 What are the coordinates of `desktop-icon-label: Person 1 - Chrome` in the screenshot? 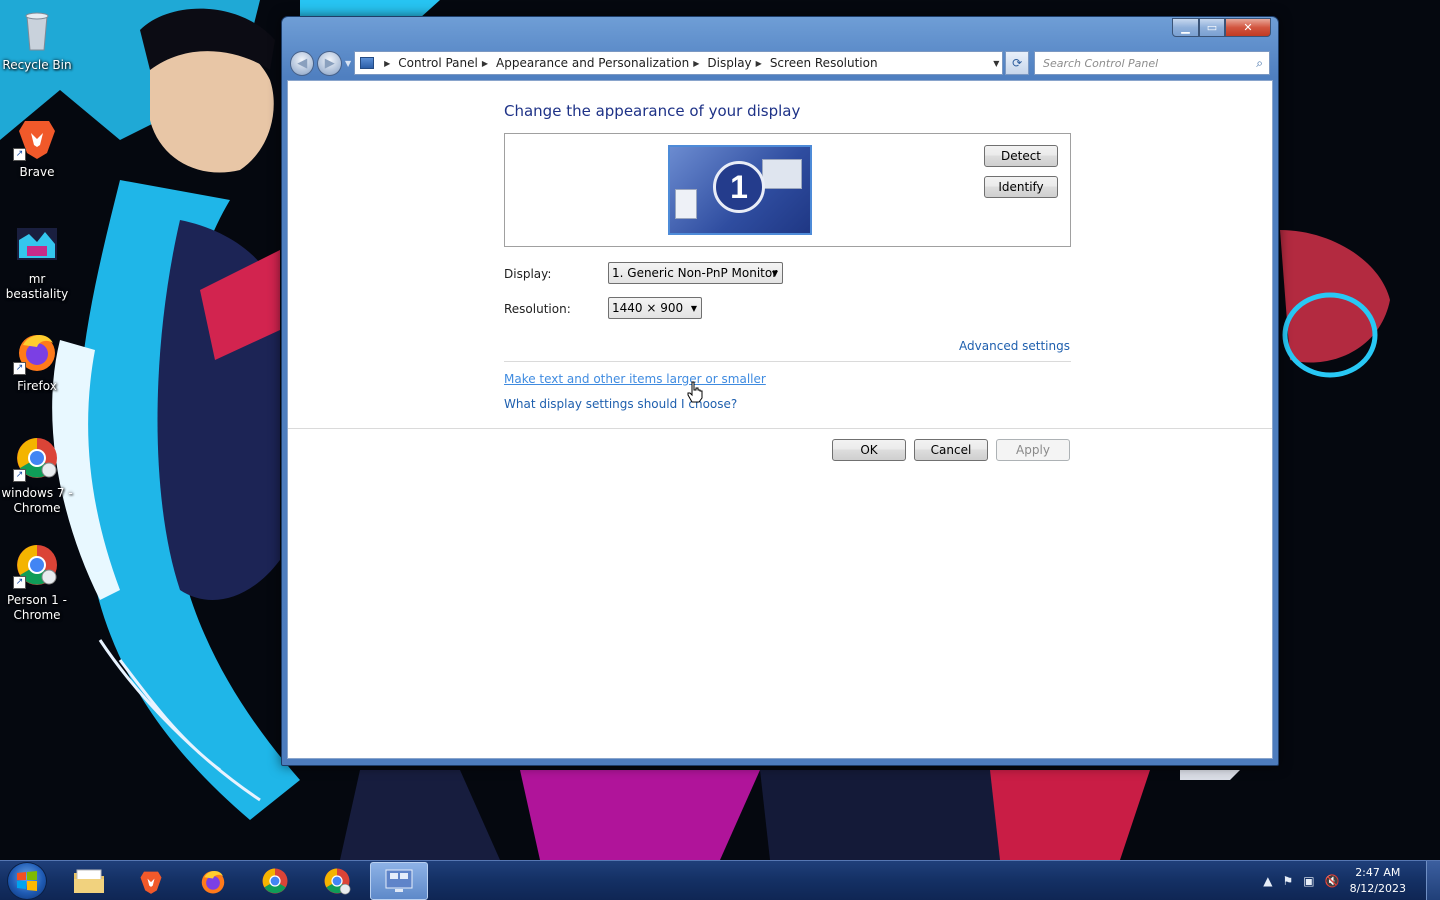 It's located at (37, 607).